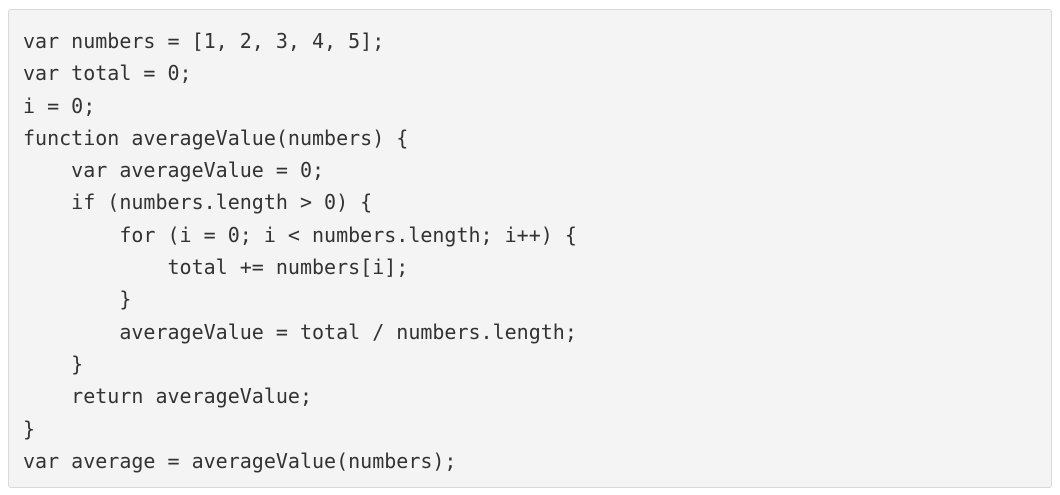 The height and width of the screenshot is (495, 1060). I want to click on code-line: if (numbers.length > 0) {, so click(198, 202).